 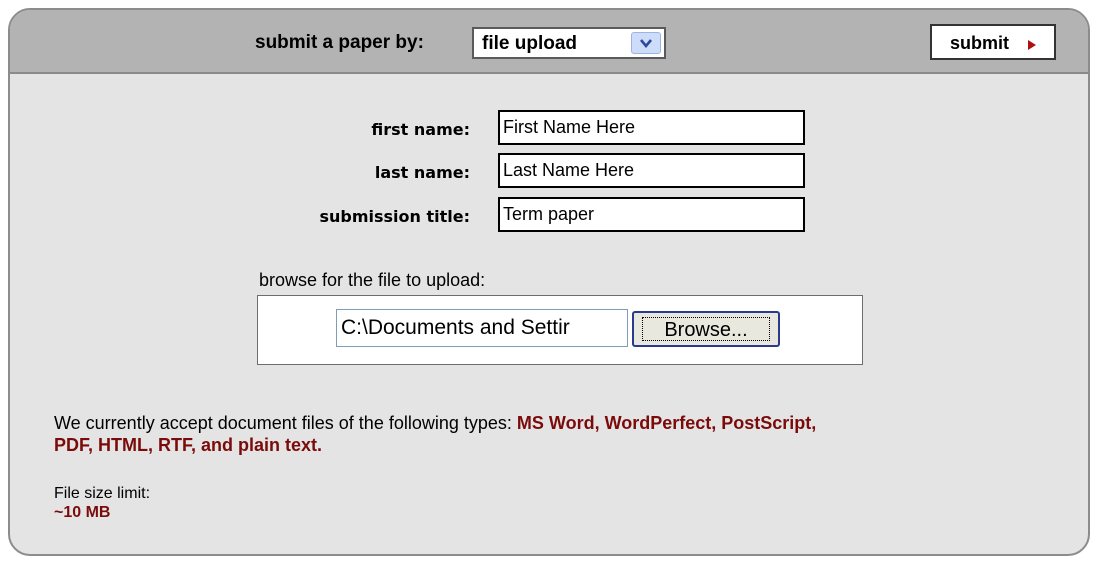 What do you see at coordinates (394, 216) in the screenshot?
I see `submission-title-label: submission title:` at bounding box center [394, 216].